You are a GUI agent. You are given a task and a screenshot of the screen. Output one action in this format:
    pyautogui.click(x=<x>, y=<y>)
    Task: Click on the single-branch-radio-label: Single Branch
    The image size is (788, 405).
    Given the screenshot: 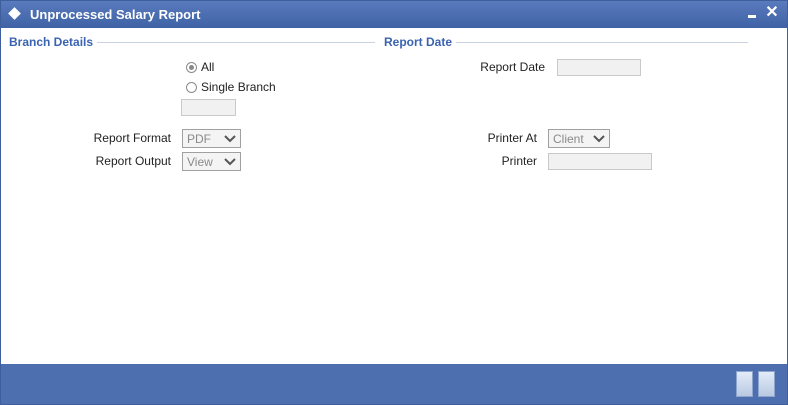 What is the action you would take?
    pyautogui.click(x=238, y=87)
    